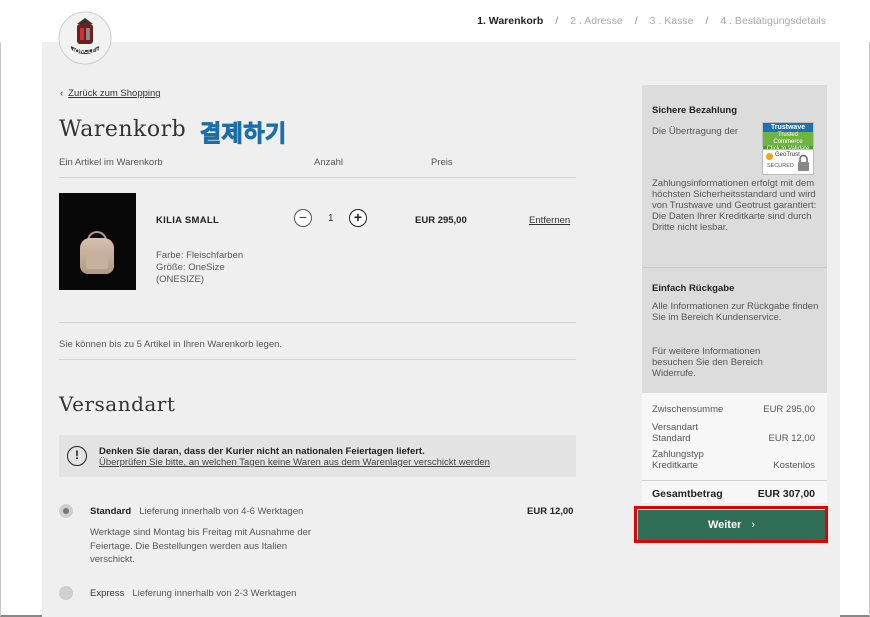  I want to click on step-checkout: 3 . Kasse, so click(672, 21).